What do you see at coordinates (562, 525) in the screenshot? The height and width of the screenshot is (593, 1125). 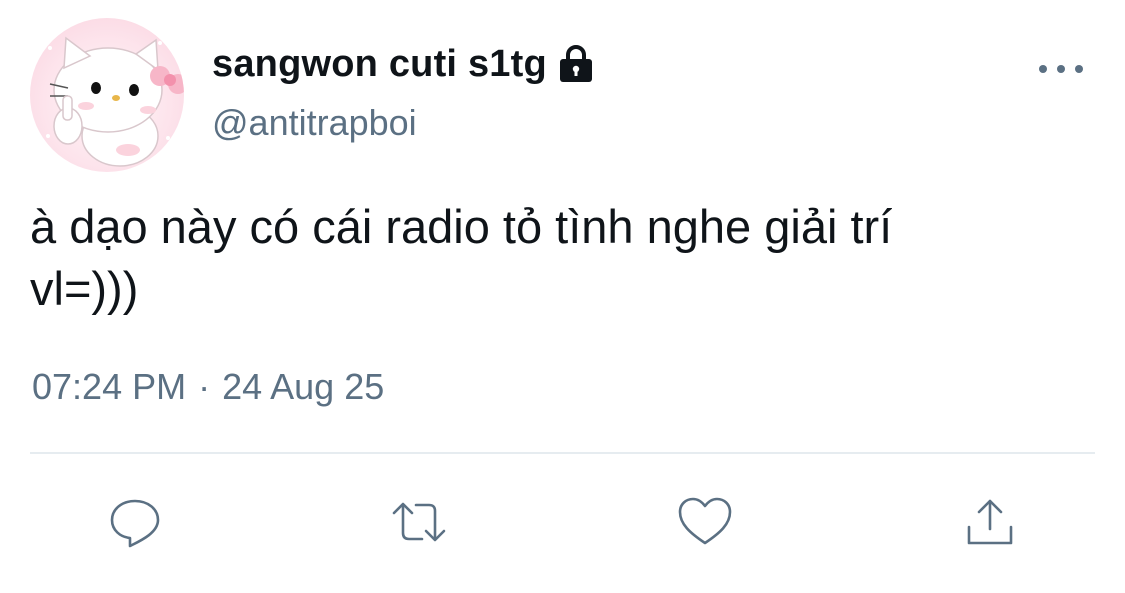 I see `action-bar` at bounding box center [562, 525].